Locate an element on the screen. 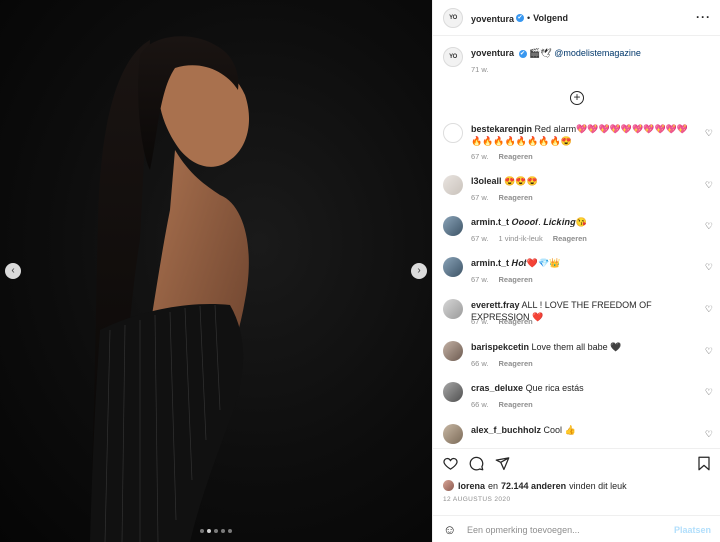  comment-text: Love them all babe 🖤 is located at coordinates (576, 347).